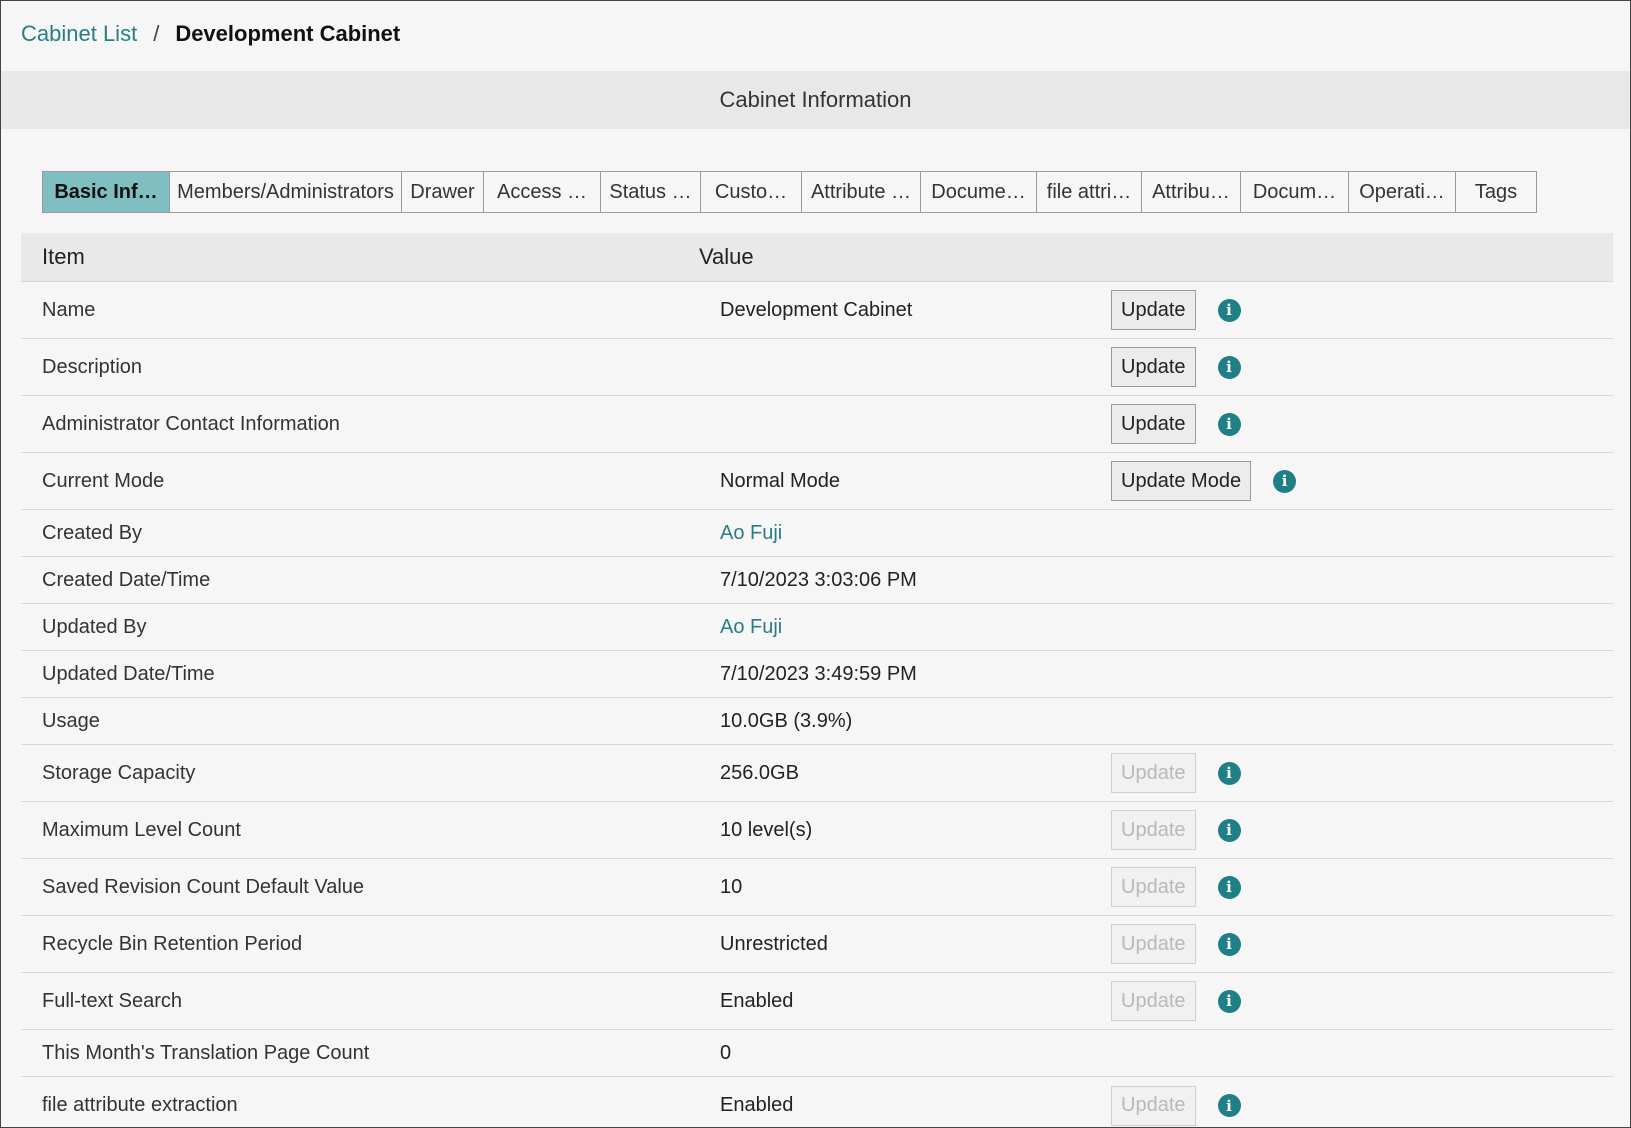 This screenshot has height=1128, width=1631. Describe the element at coordinates (817, 627) in the screenshot. I see `table-row: Updated By Ao Fuji` at that location.